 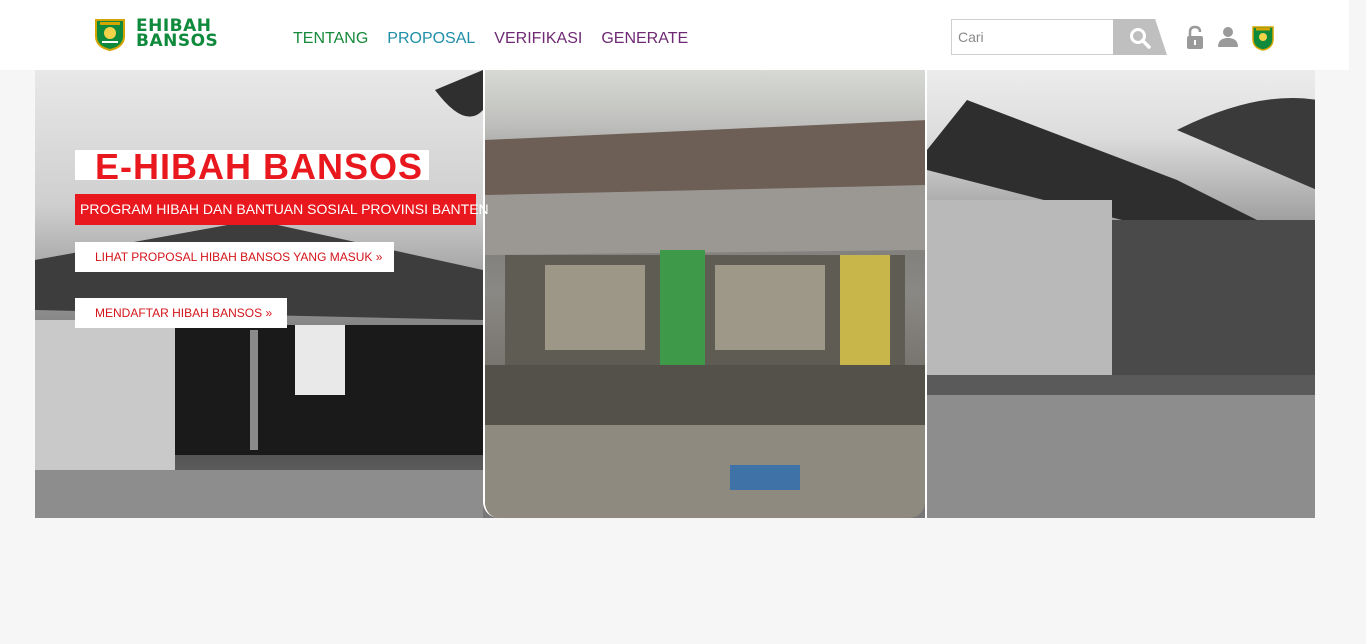 What do you see at coordinates (538, 39) in the screenshot?
I see `nav-verifikasi: VERIFIKASI` at bounding box center [538, 39].